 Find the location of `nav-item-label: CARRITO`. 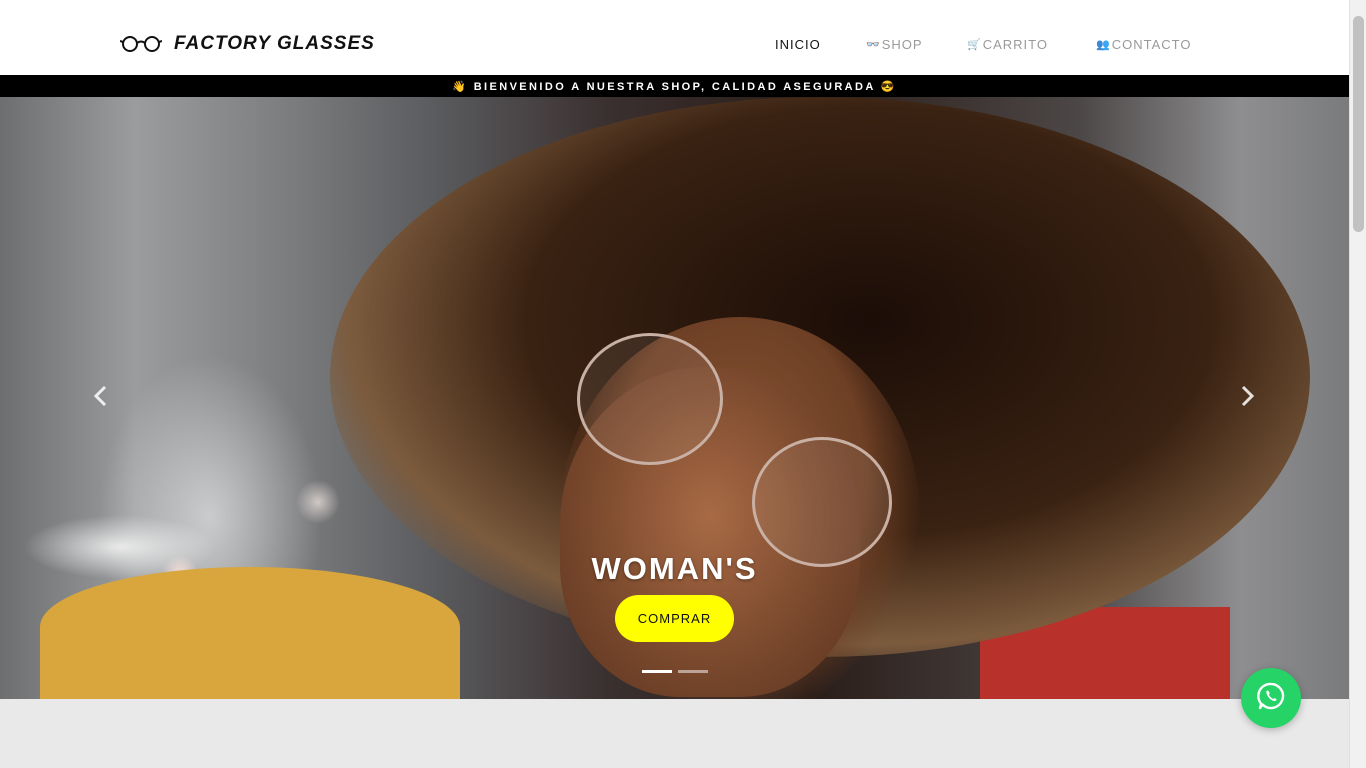

nav-item-label: CARRITO is located at coordinates (1015, 44).